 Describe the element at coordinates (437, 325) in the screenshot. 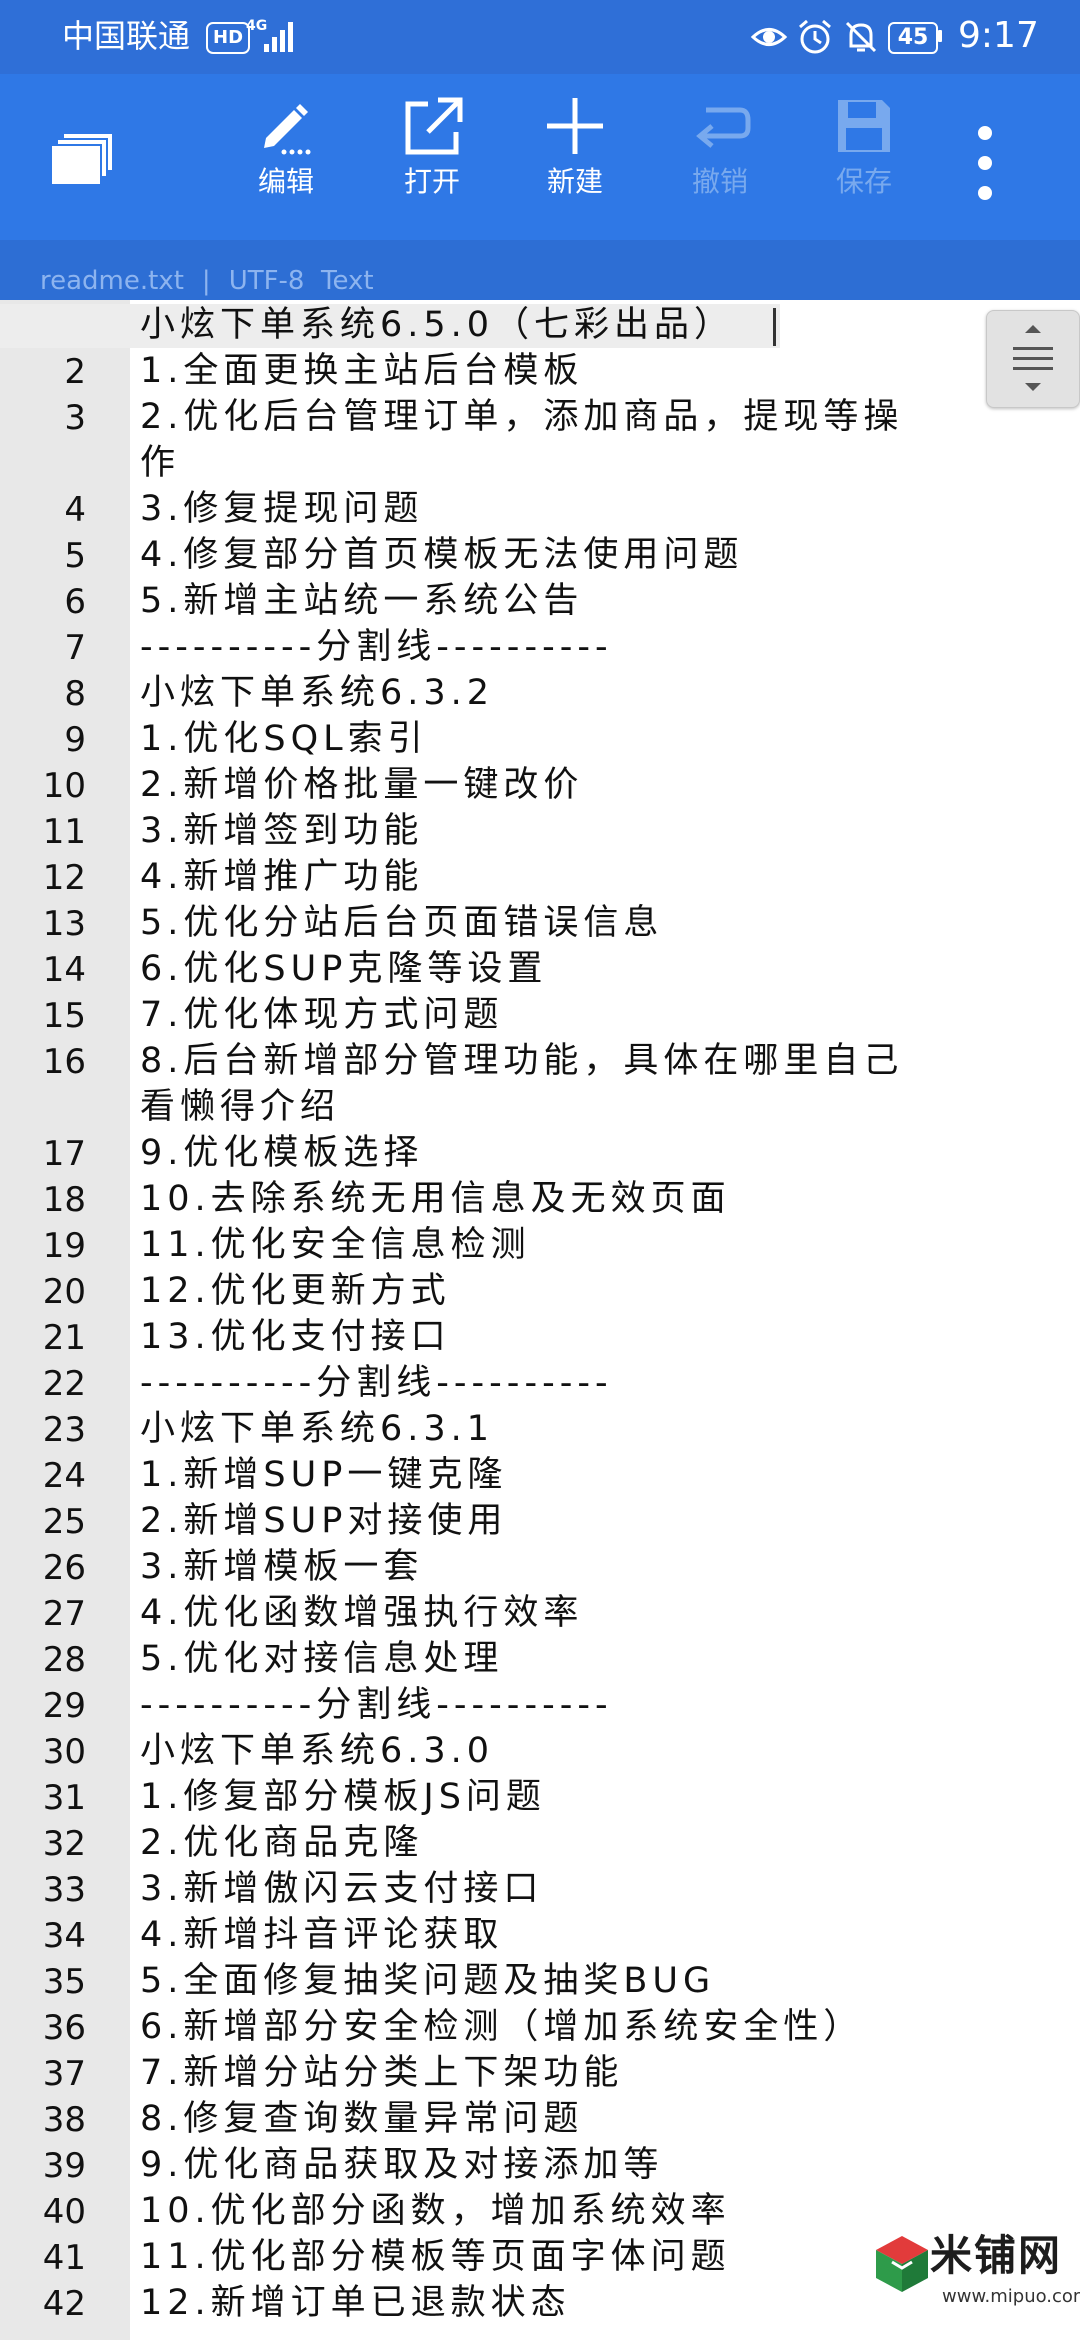

I see `code-line: 小炫下单系统6.5.0（七彩出品）` at that location.